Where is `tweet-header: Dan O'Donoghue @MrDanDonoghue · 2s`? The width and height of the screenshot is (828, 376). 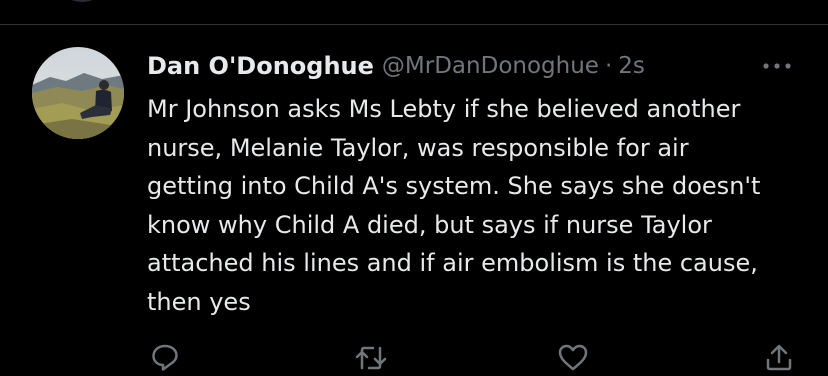
tweet-header: Dan O'Donoghue @MrDanDonoghue · 2s is located at coordinates (396, 66).